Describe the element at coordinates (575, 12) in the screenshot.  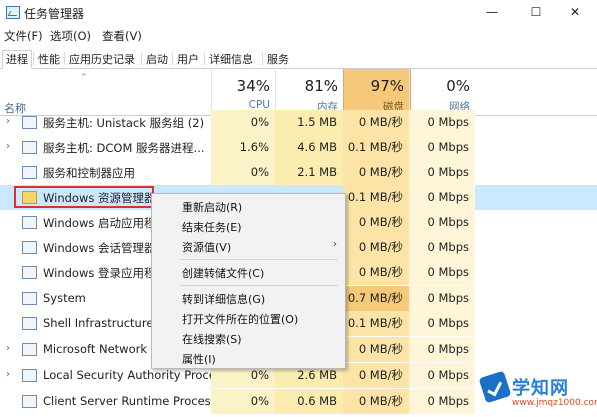
I see `close-button: ✕` at that location.